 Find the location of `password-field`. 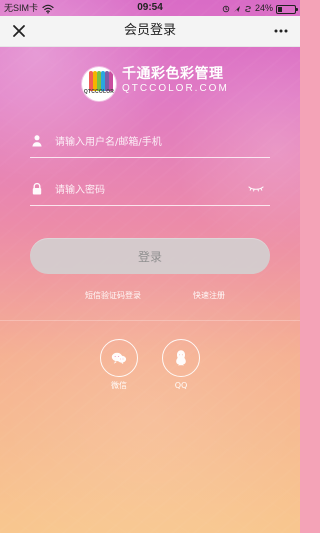

password-field is located at coordinates (150, 191).